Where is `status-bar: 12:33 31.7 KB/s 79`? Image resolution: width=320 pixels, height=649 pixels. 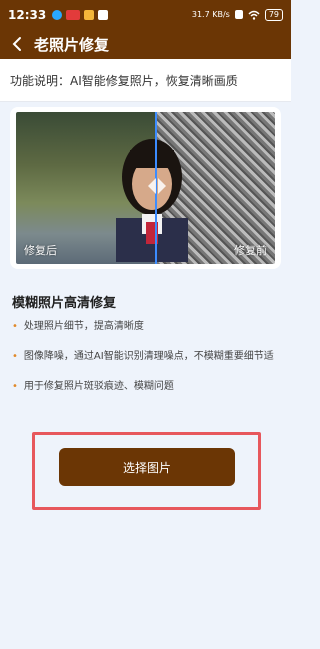
status-bar: 12:33 31.7 KB/s 79 is located at coordinates (145, 14).